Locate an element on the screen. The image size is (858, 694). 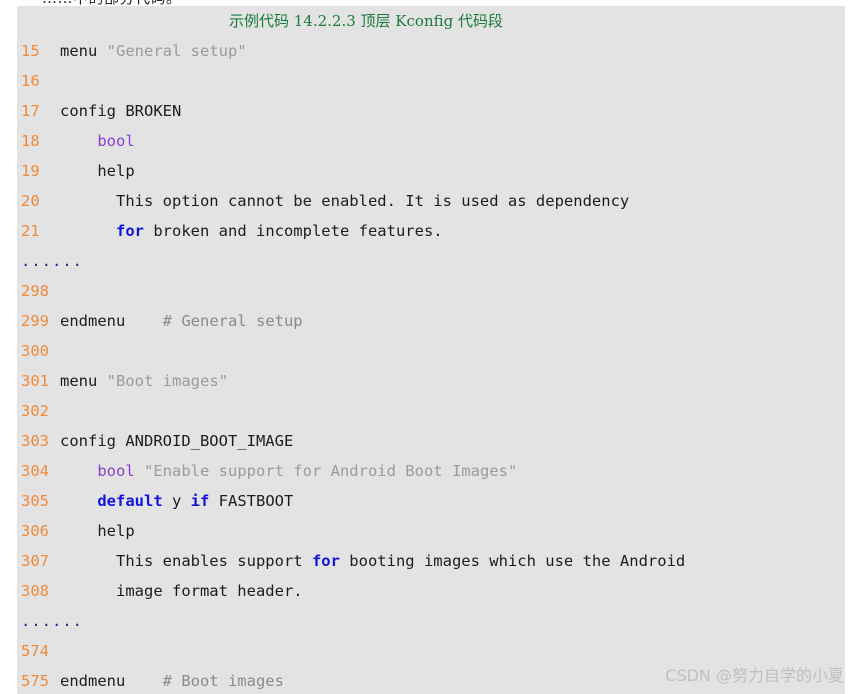
code-line-text: bool is located at coordinates (97, 141).